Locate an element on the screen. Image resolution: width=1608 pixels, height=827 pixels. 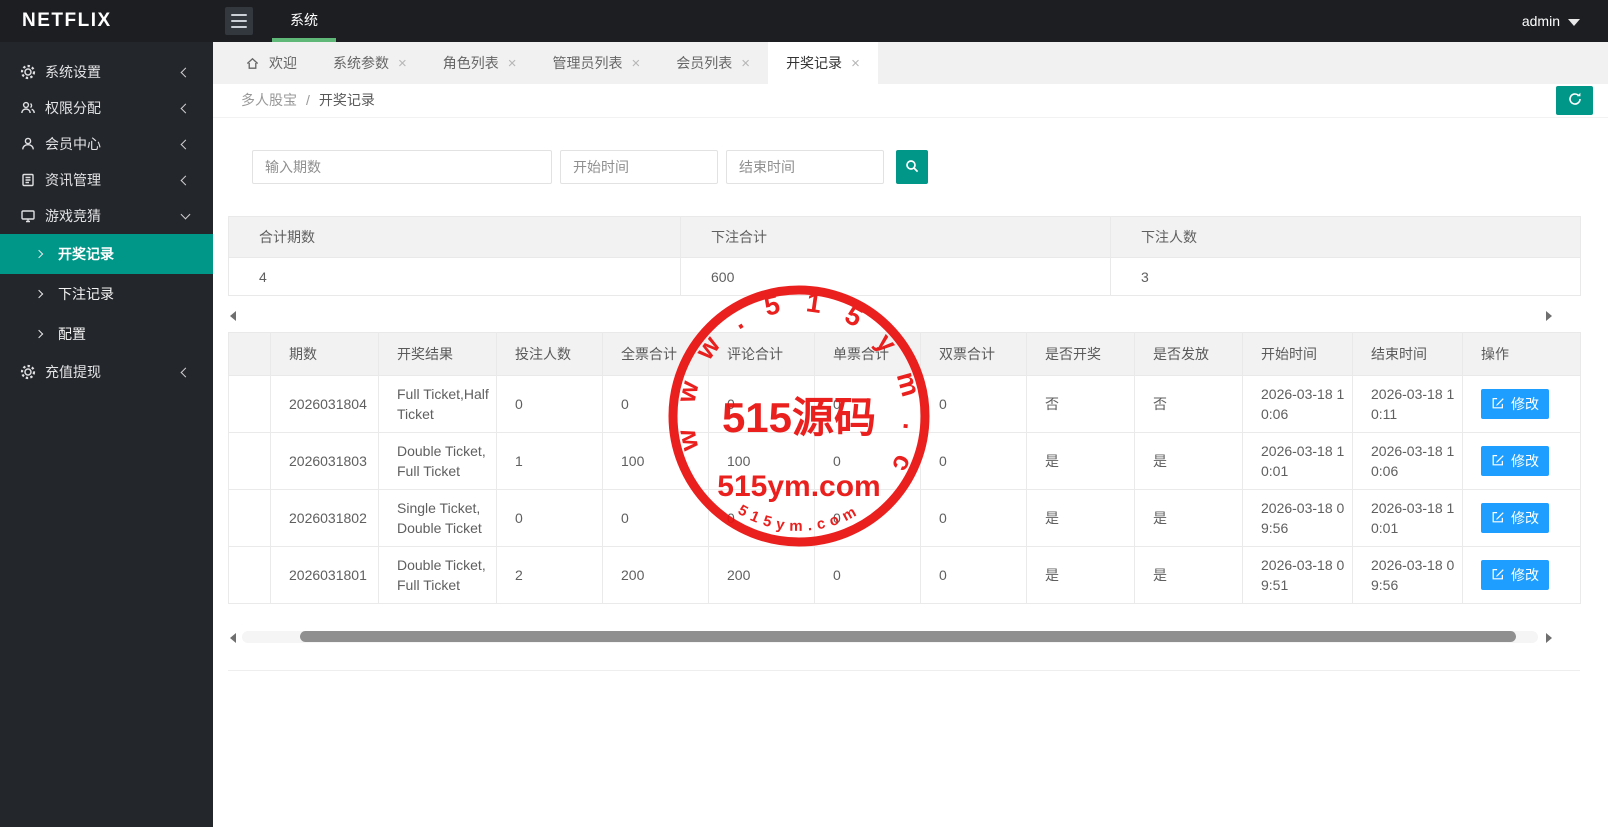
breadcrumb: 多人股宝 / 开奖记录 is located at coordinates (308, 100).